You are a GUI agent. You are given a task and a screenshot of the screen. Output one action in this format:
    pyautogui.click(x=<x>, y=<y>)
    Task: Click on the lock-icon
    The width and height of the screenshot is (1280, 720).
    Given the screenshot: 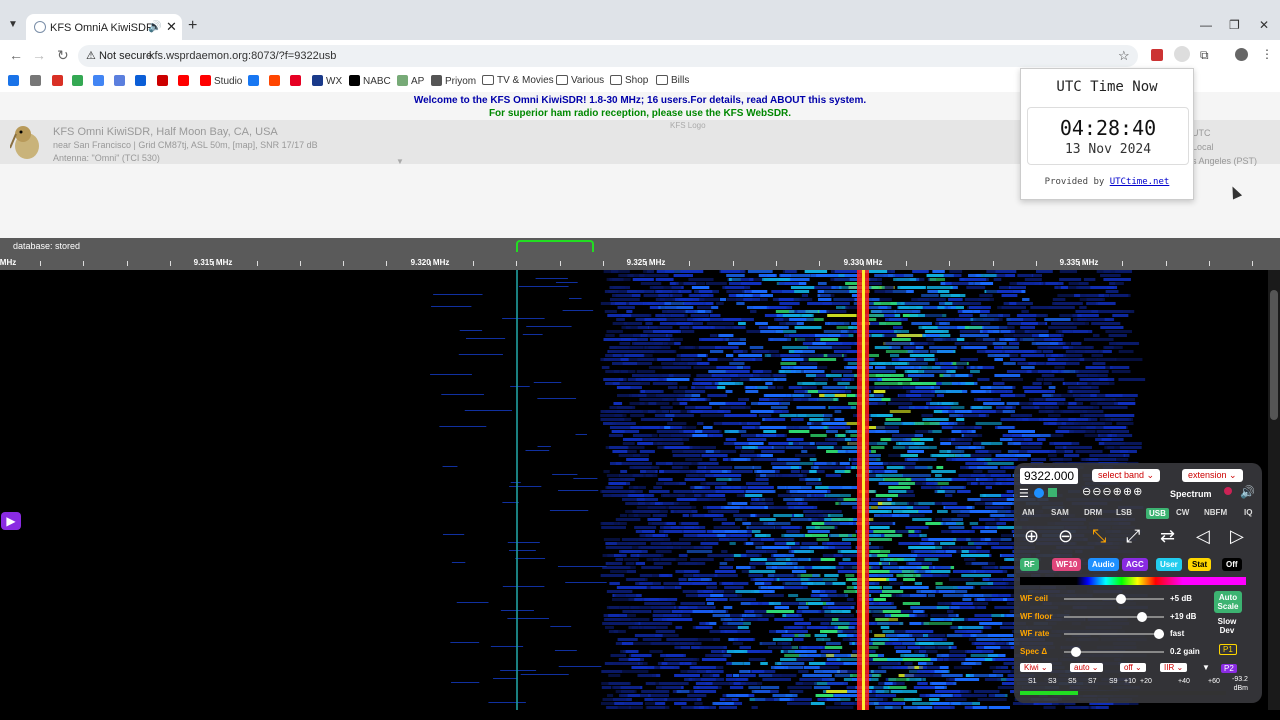 What is the action you would take?
    pyautogui.click(x=1052, y=492)
    